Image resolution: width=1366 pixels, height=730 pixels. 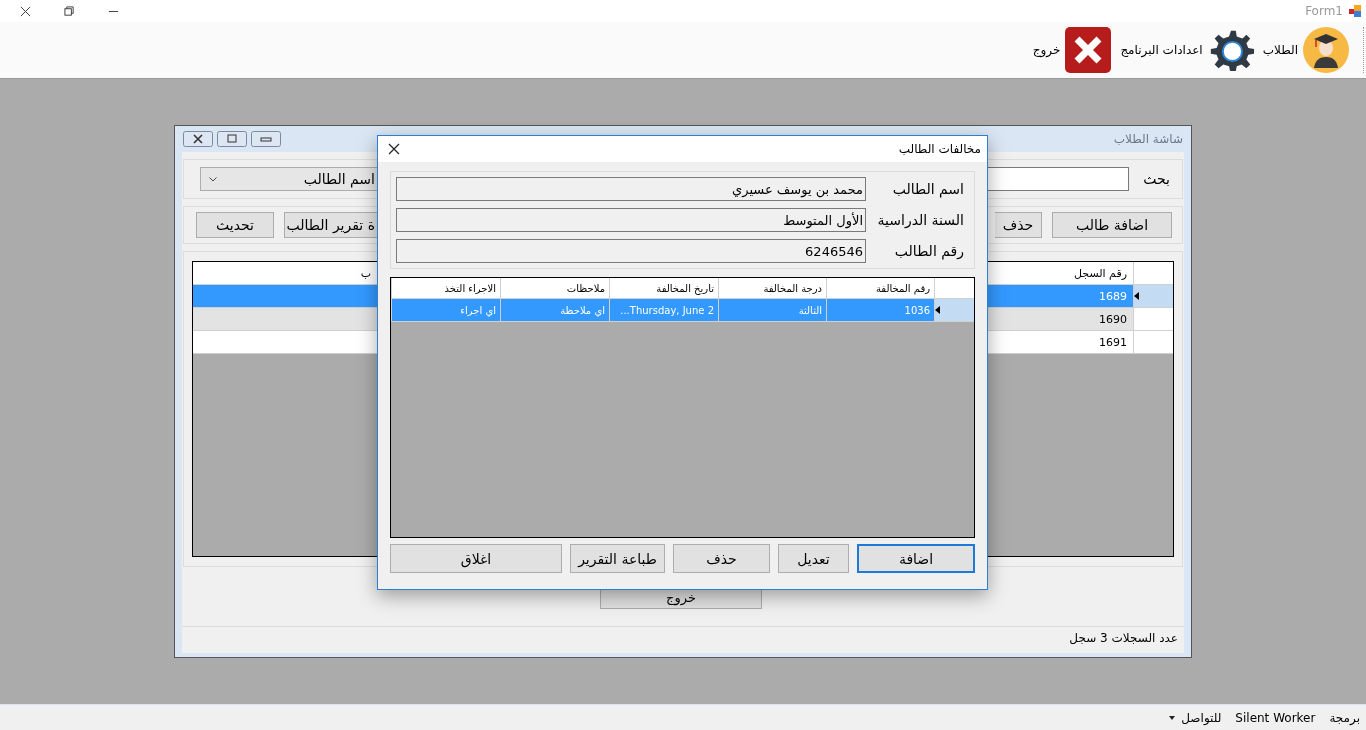 I want to click on restore-icon, so click(x=69, y=11).